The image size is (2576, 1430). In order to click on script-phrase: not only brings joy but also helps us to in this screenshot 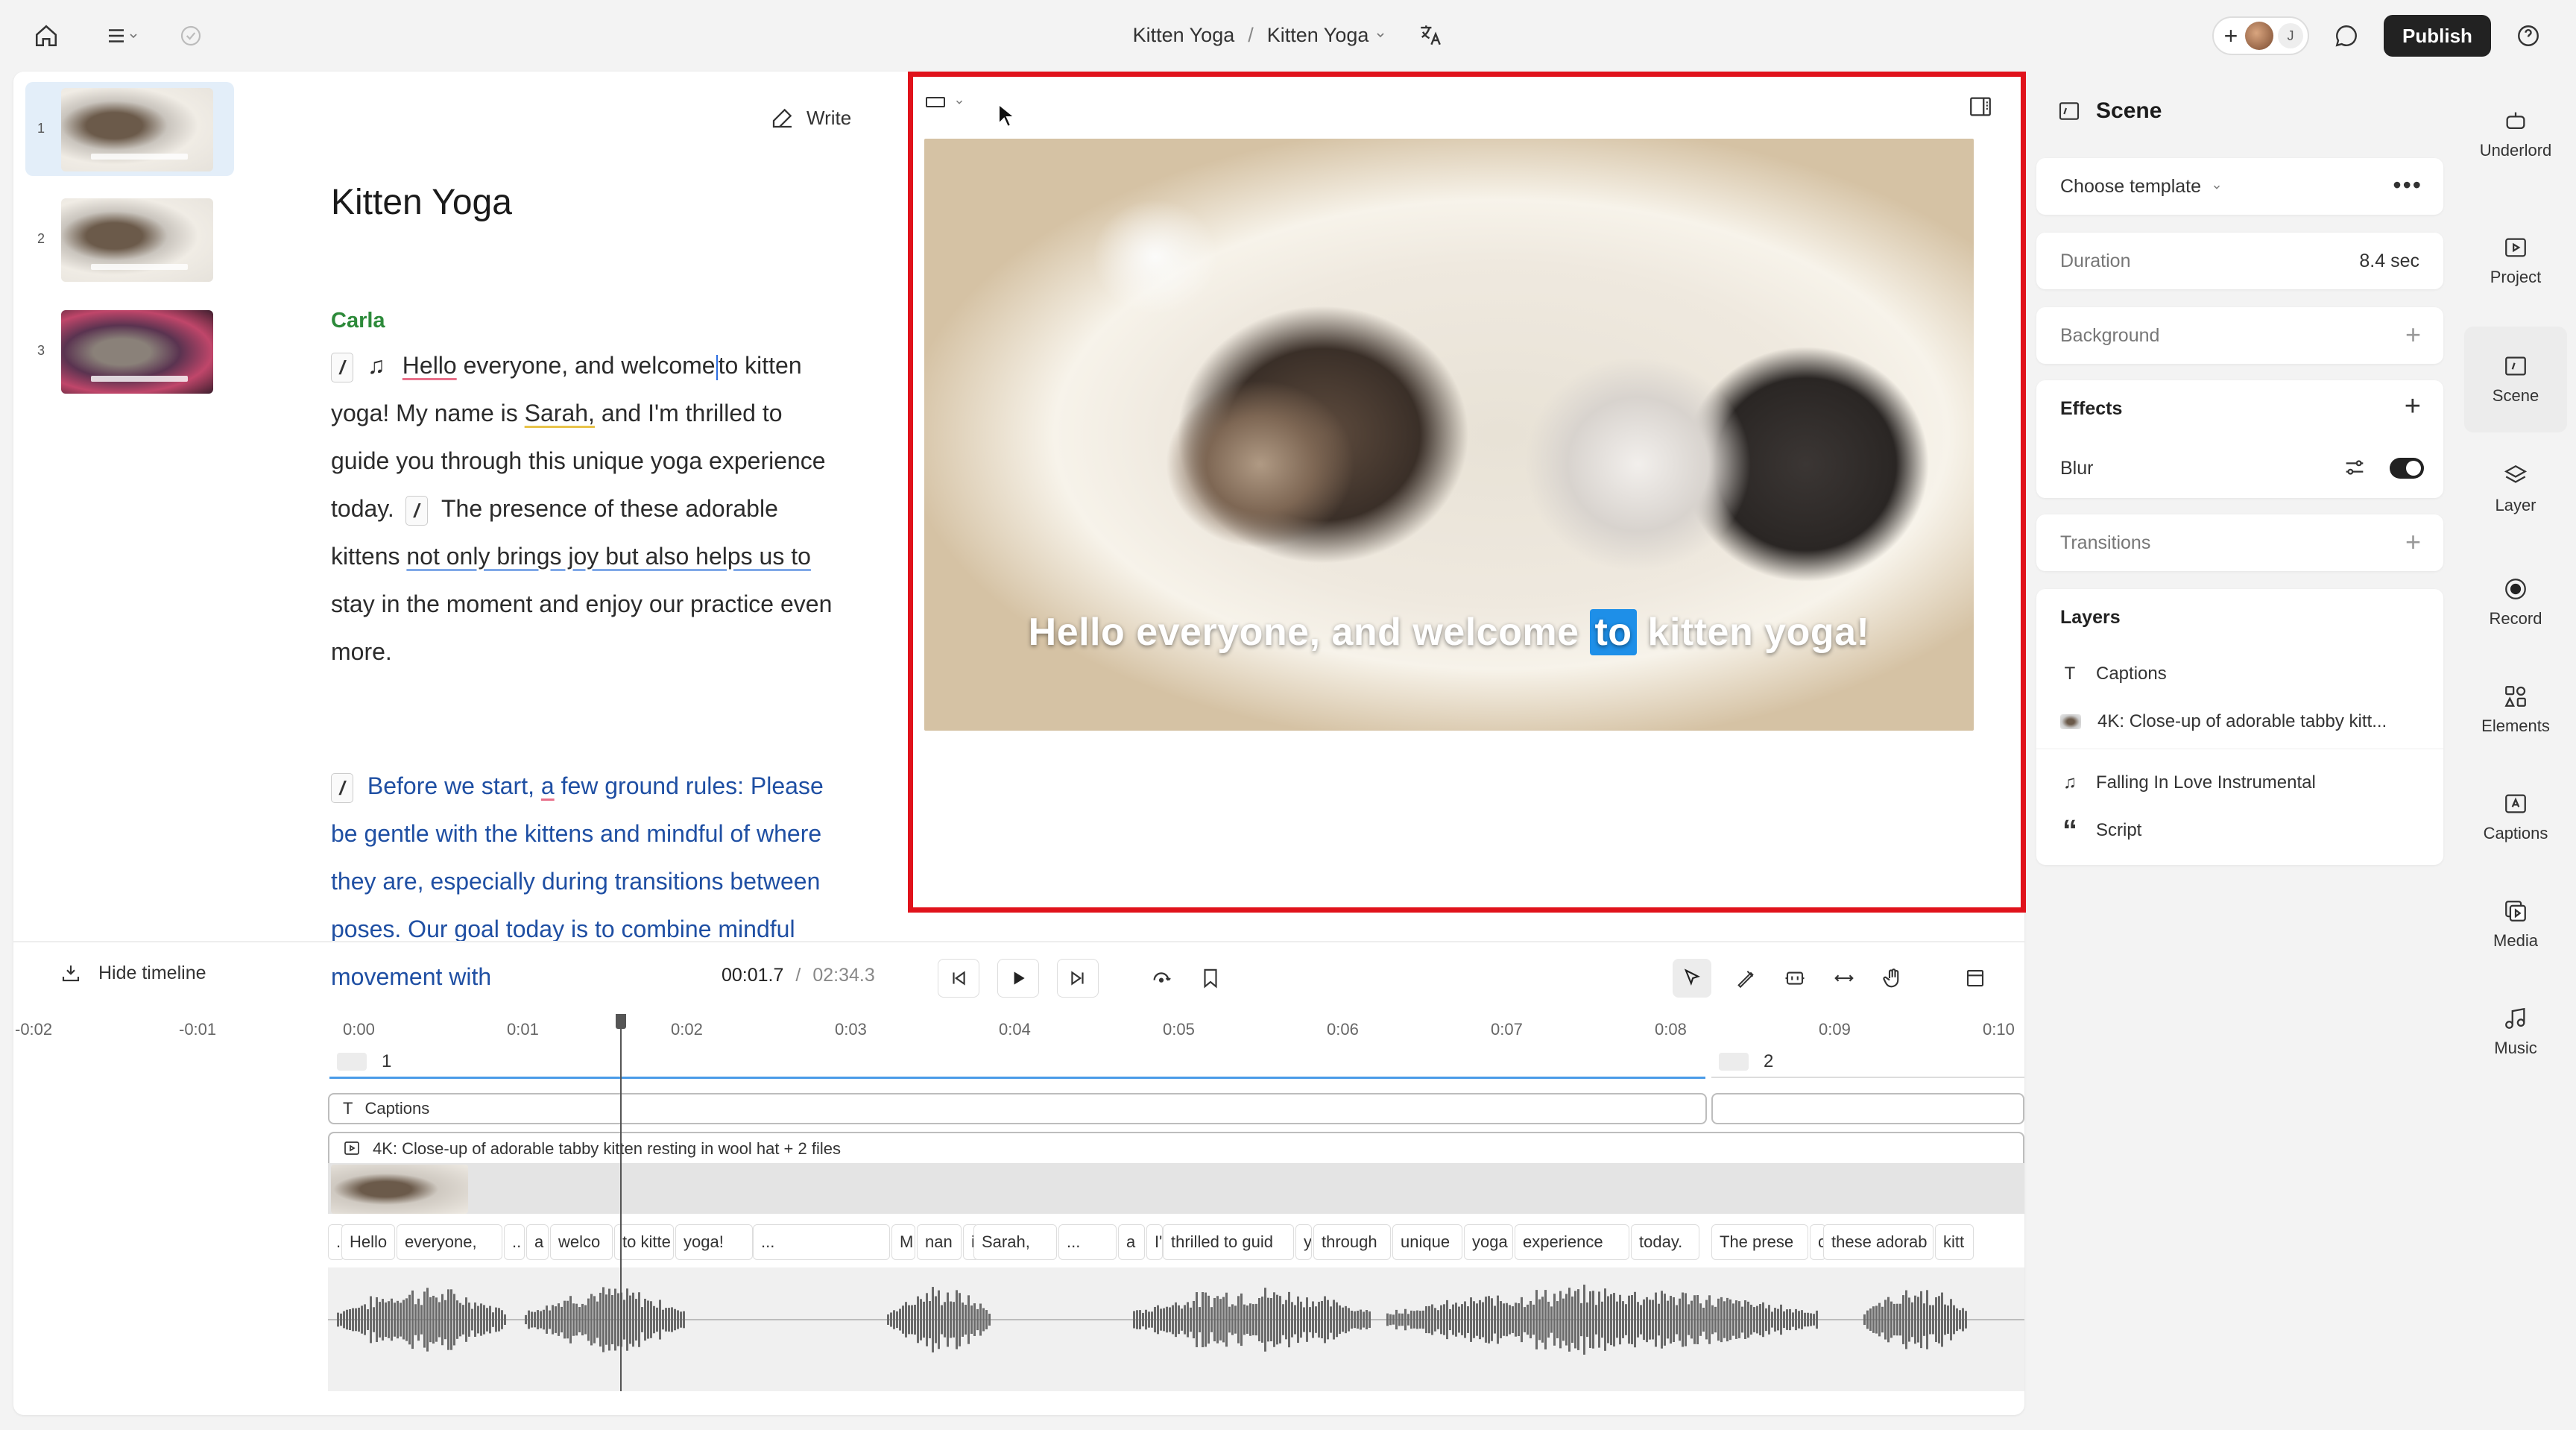, I will do `click(608, 556)`.